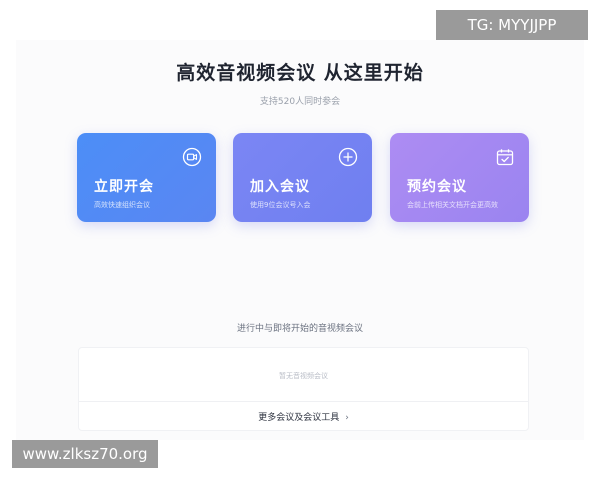  What do you see at coordinates (512, 25) in the screenshot?
I see `tg-watermark: TG: MYYJJPP` at bounding box center [512, 25].